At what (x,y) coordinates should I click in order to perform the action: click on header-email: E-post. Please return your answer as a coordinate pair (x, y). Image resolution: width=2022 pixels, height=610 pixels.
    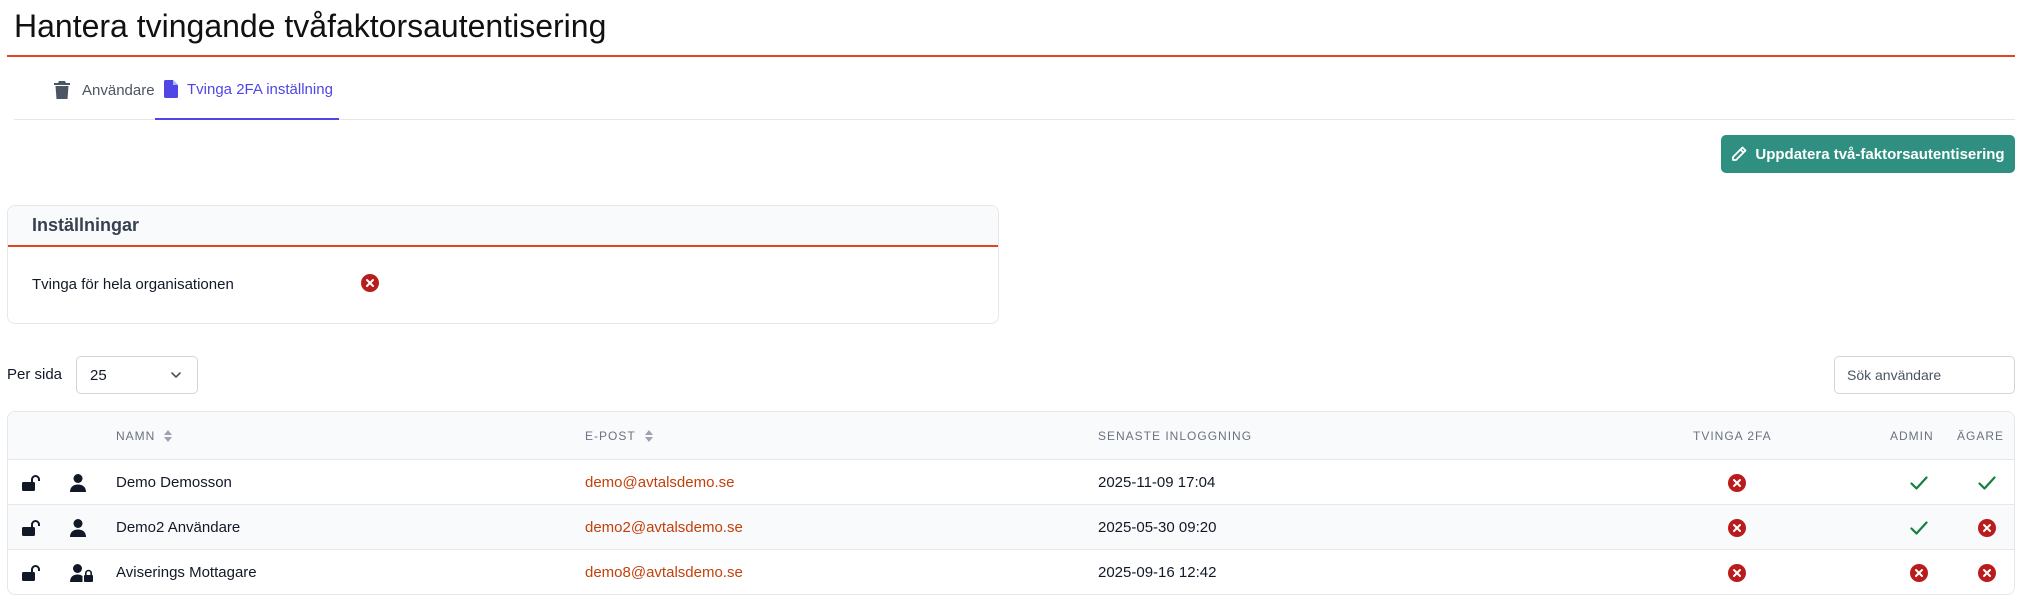
    Looking at the image, I should click on (619, 436).